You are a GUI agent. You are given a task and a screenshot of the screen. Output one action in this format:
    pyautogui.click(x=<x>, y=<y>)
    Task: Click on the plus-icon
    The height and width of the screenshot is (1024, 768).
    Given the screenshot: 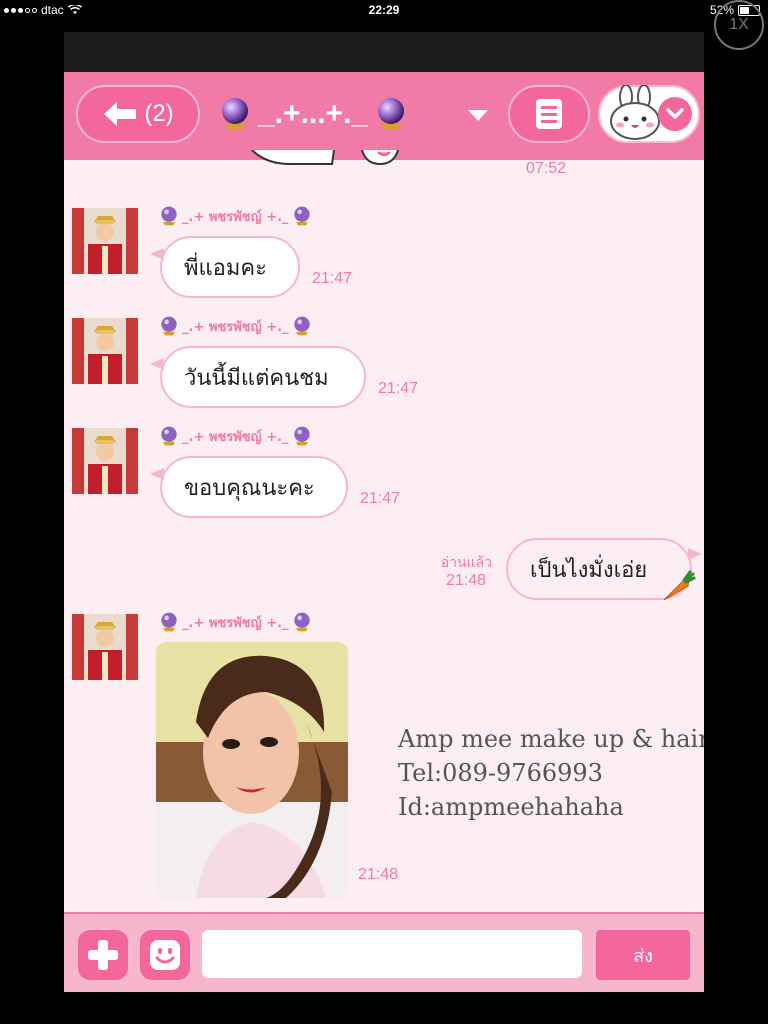 What is the action you would take?
    pyautogui.click(x=103, y=955)
    